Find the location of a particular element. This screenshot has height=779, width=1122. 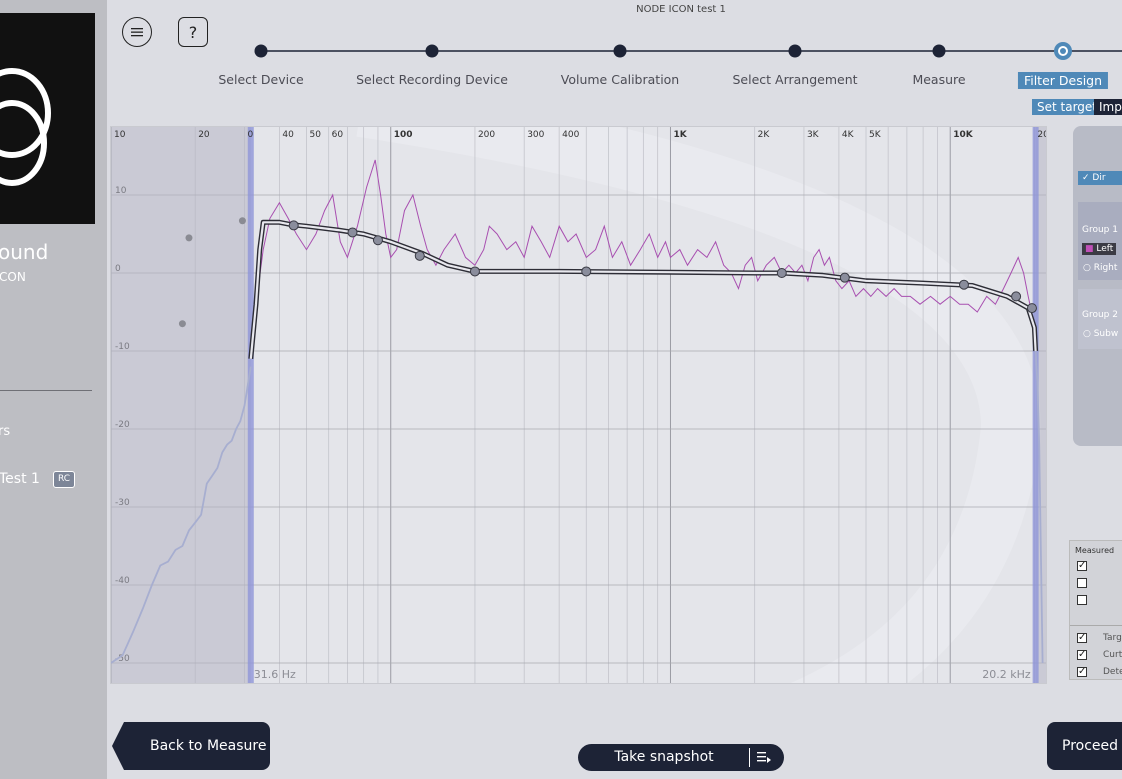

x-tick-label: 50 is located at coordinates (316, 135).